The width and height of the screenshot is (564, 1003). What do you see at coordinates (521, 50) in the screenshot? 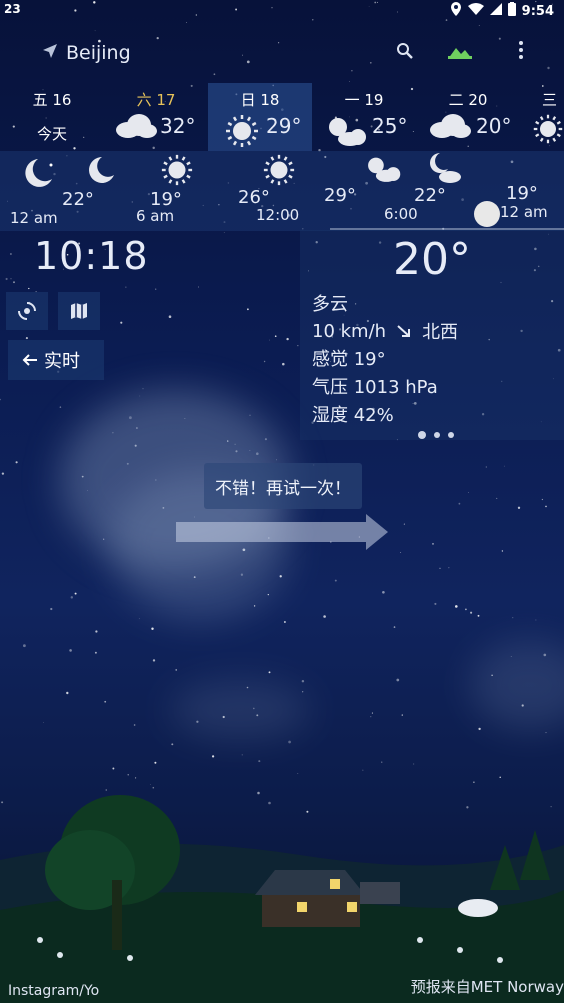
I see `more-vert-icon` at bounding box center [521, 50].